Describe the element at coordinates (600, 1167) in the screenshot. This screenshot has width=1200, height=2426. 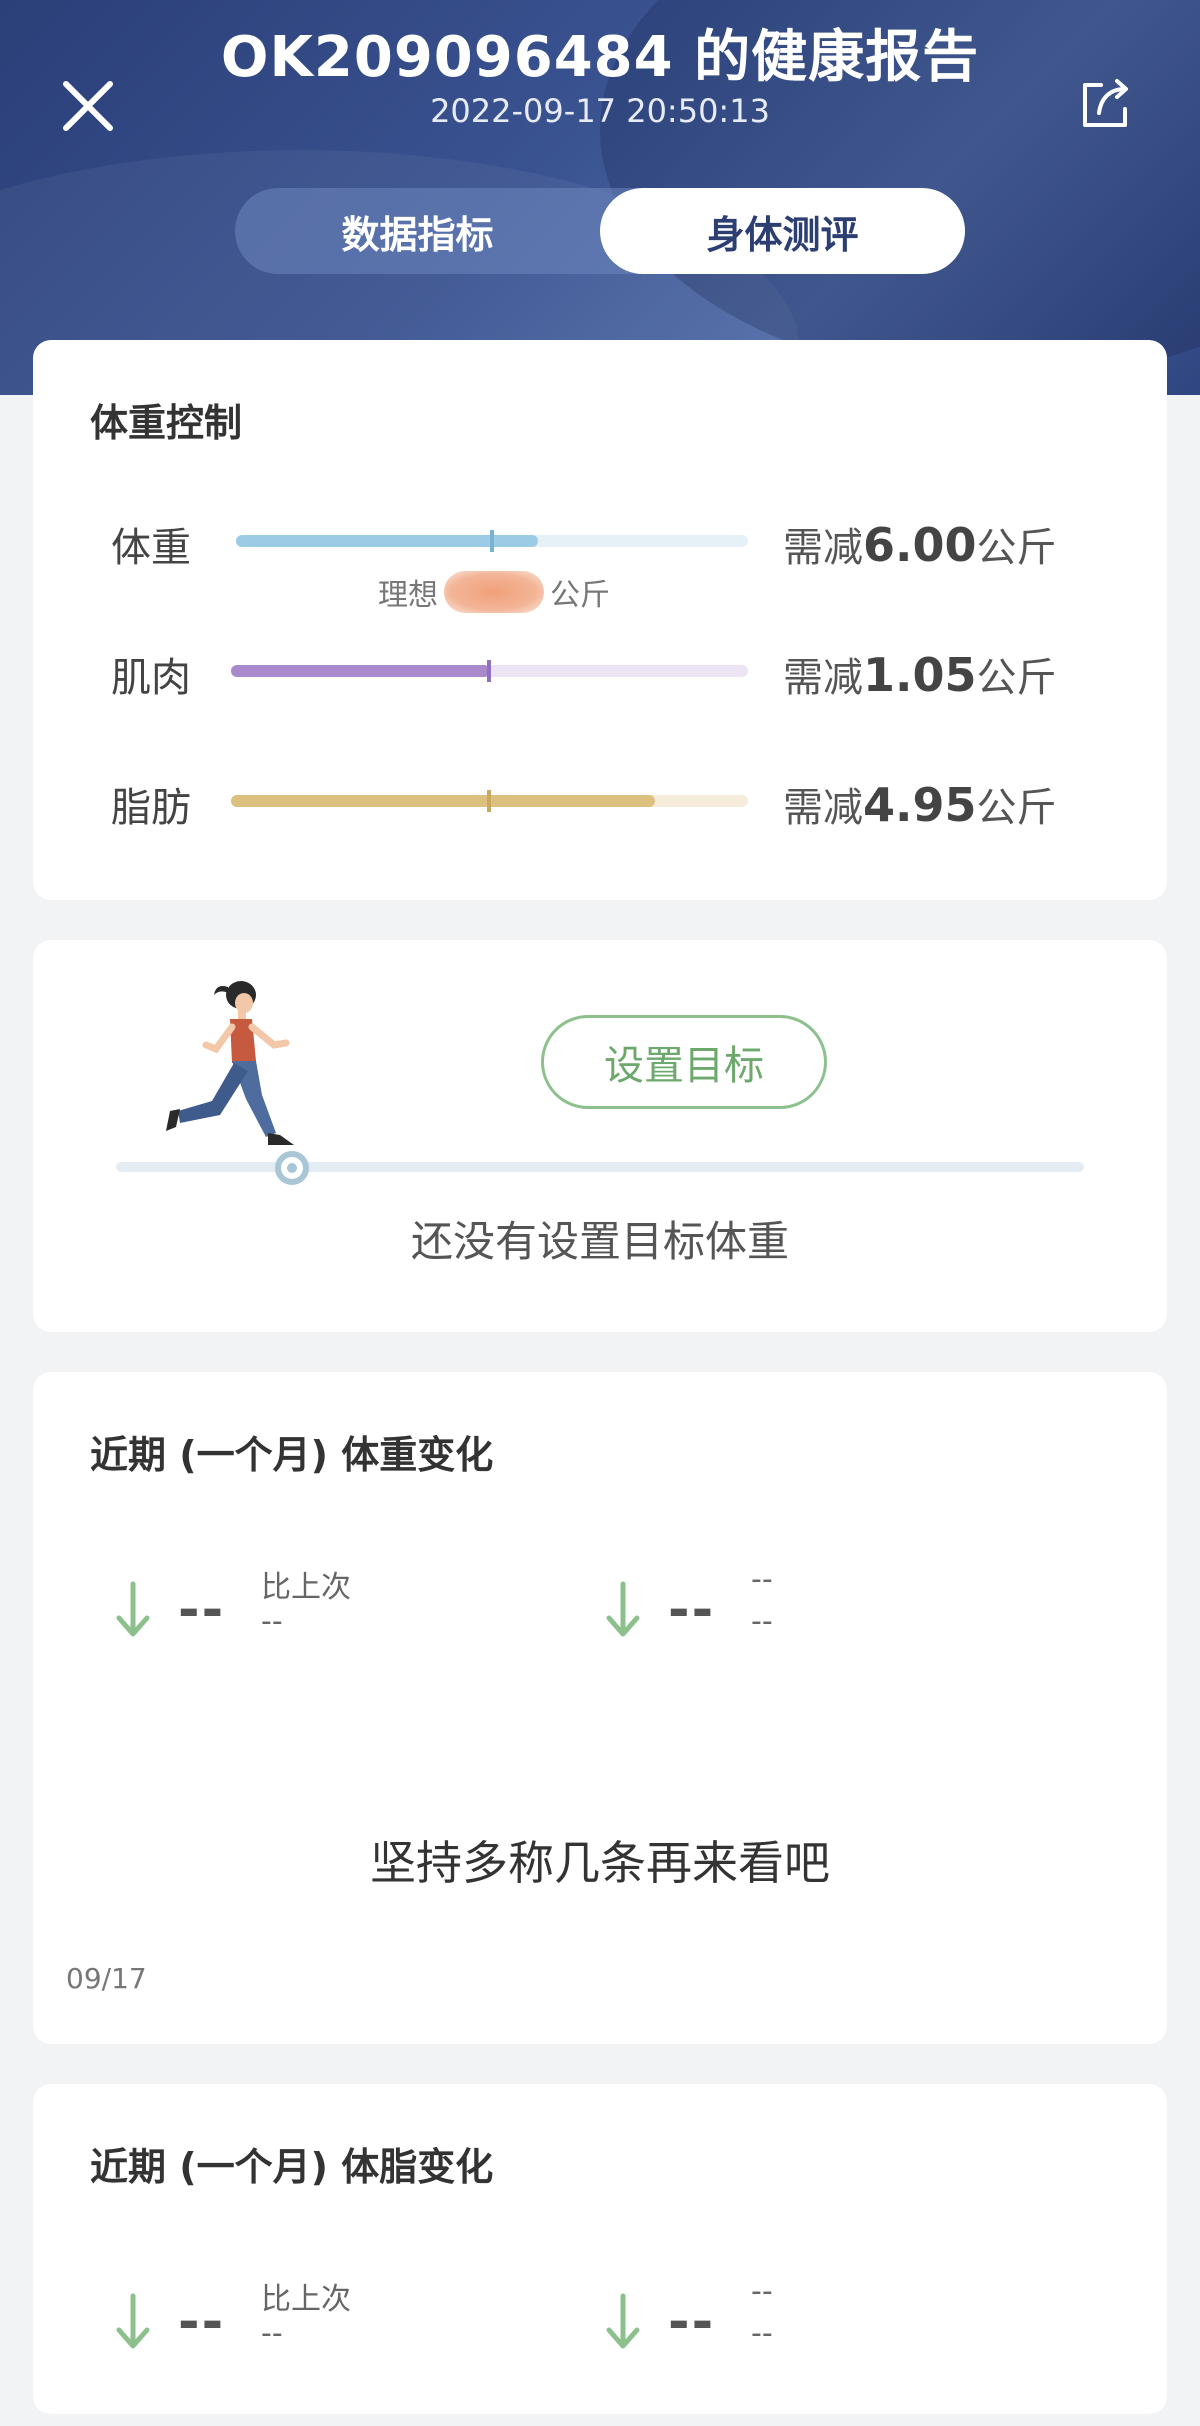
I see `goal-progress-track` at that location.